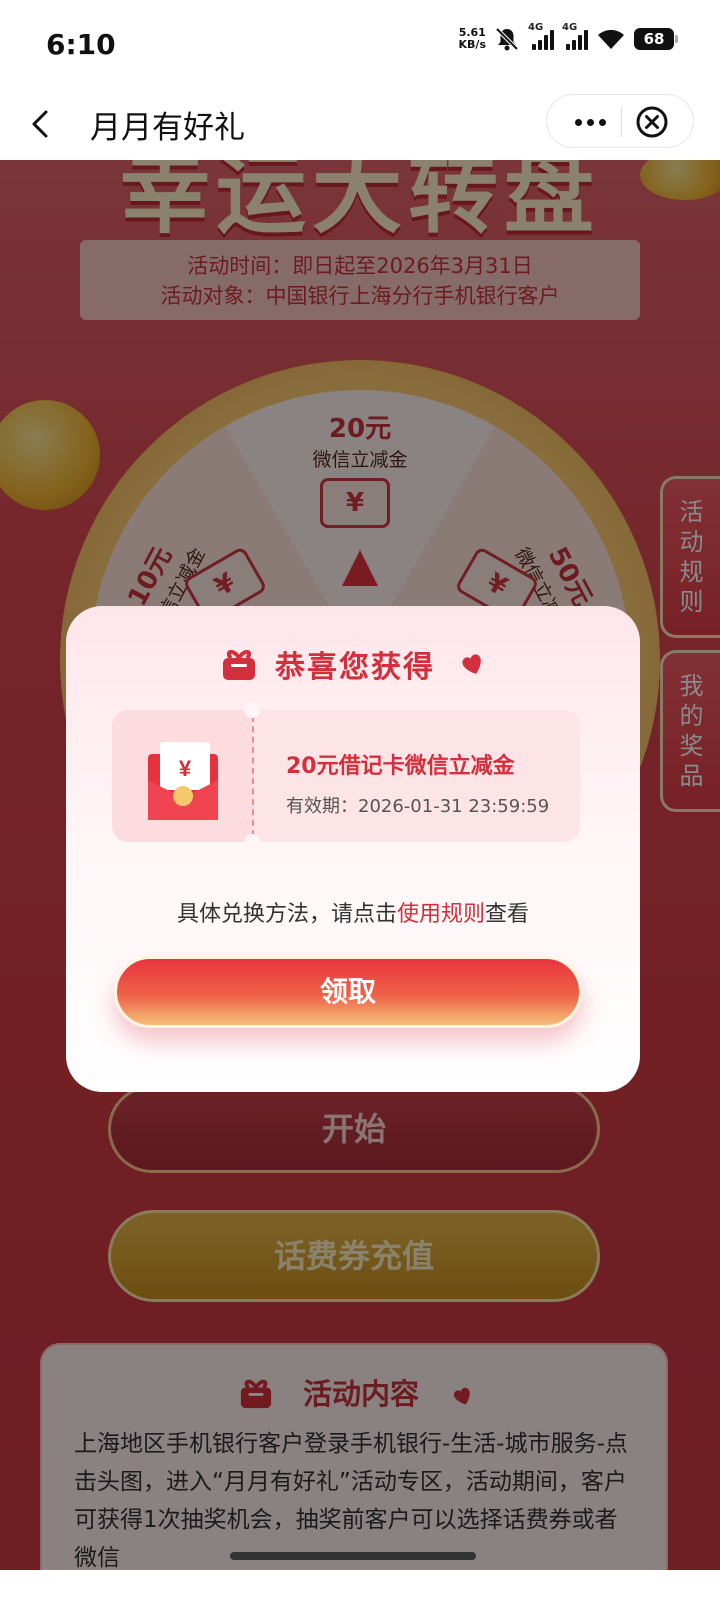 The image size is (720, 1600). Describe the element at coordinates (355, 667) in the screenshot. I see `dialog-title: 恭喜您获得` at that location.